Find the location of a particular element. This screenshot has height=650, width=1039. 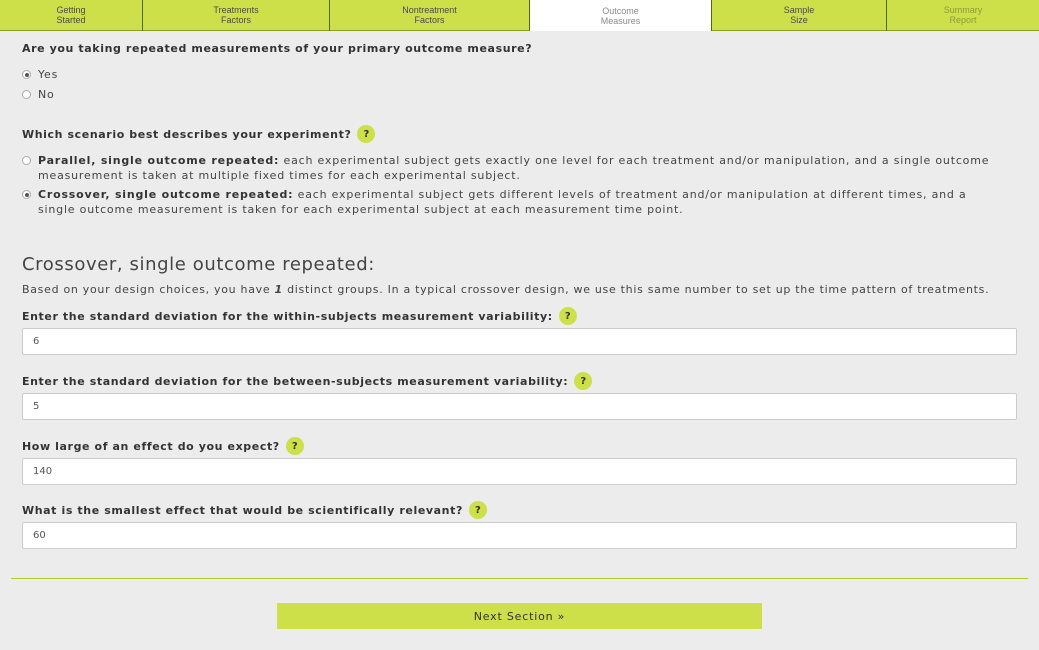

tab-nontreatment-factors: Nontreatment Factors is located at coordinates (430, 15).